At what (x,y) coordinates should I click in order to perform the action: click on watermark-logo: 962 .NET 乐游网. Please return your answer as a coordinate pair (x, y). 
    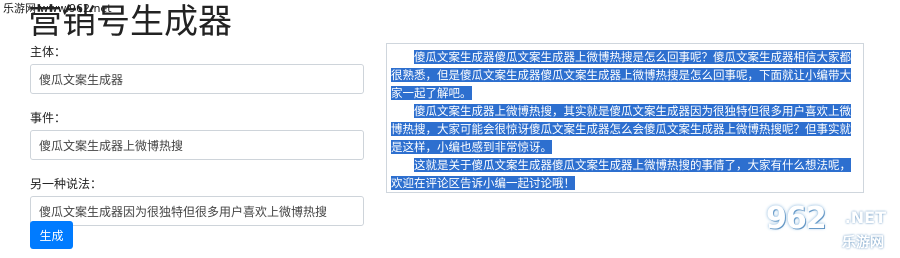
    Looking at the image, I should click on (825, 228).